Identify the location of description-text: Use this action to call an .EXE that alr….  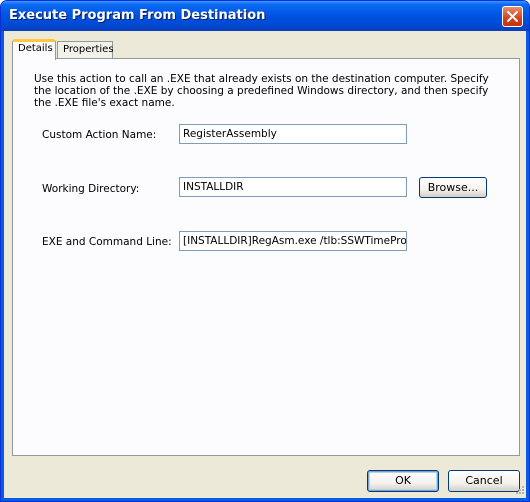
(261, 91).